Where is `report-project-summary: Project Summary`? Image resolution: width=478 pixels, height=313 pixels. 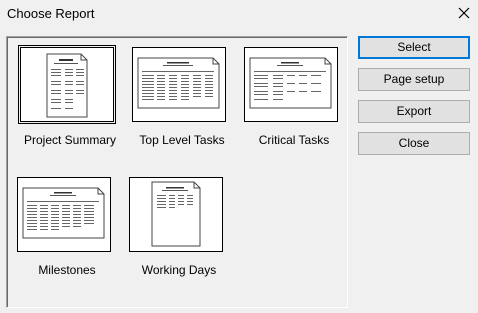
report-project-summary: Project Summary is located at coordinates (70, 106).